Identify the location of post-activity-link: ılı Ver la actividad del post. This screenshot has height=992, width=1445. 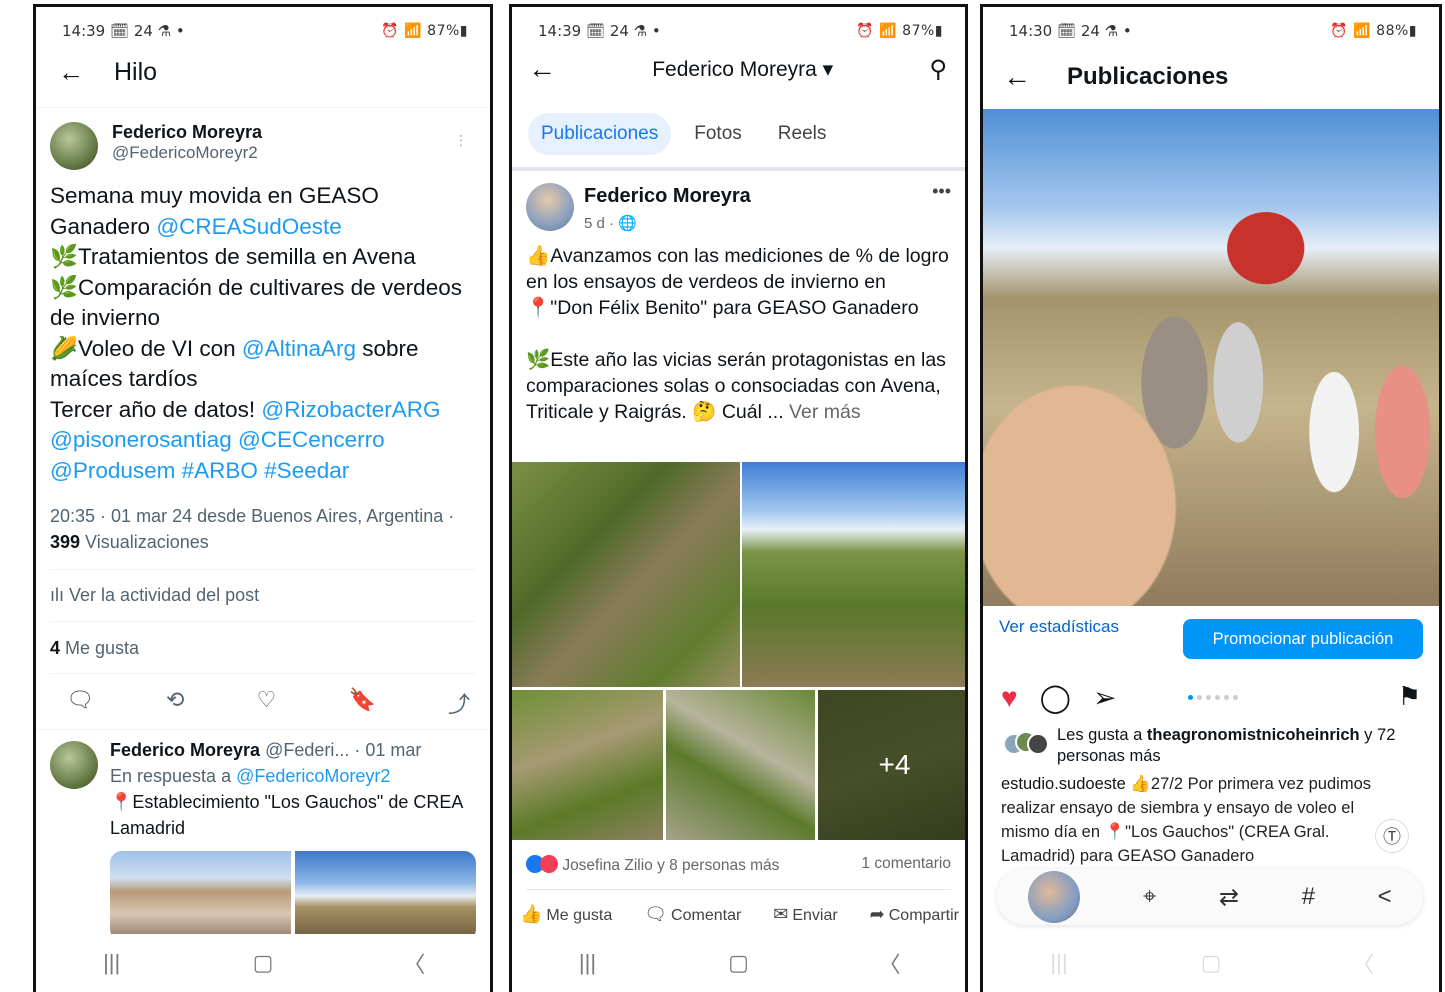
(154, 595).